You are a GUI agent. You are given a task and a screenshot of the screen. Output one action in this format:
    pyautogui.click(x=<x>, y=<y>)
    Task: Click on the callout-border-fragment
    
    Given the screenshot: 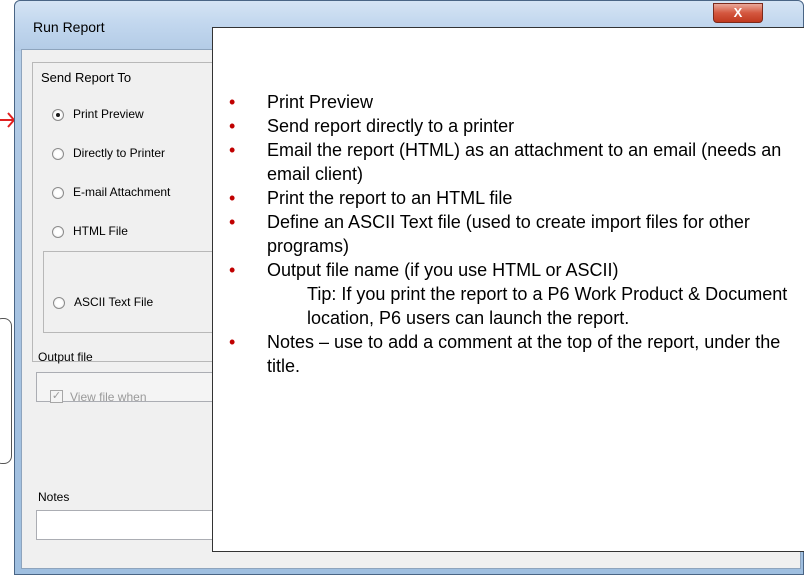 What is the action you would take?
    pyautogui.click(x=6, y=391)
    